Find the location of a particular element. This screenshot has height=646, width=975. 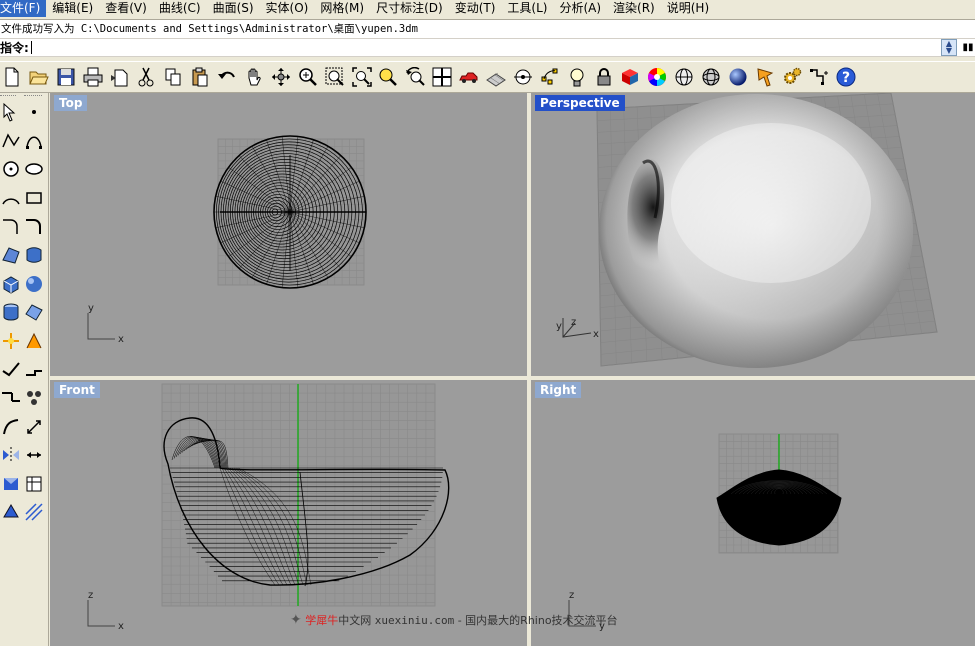

zoom-icon is located at coordinates (308, 77).